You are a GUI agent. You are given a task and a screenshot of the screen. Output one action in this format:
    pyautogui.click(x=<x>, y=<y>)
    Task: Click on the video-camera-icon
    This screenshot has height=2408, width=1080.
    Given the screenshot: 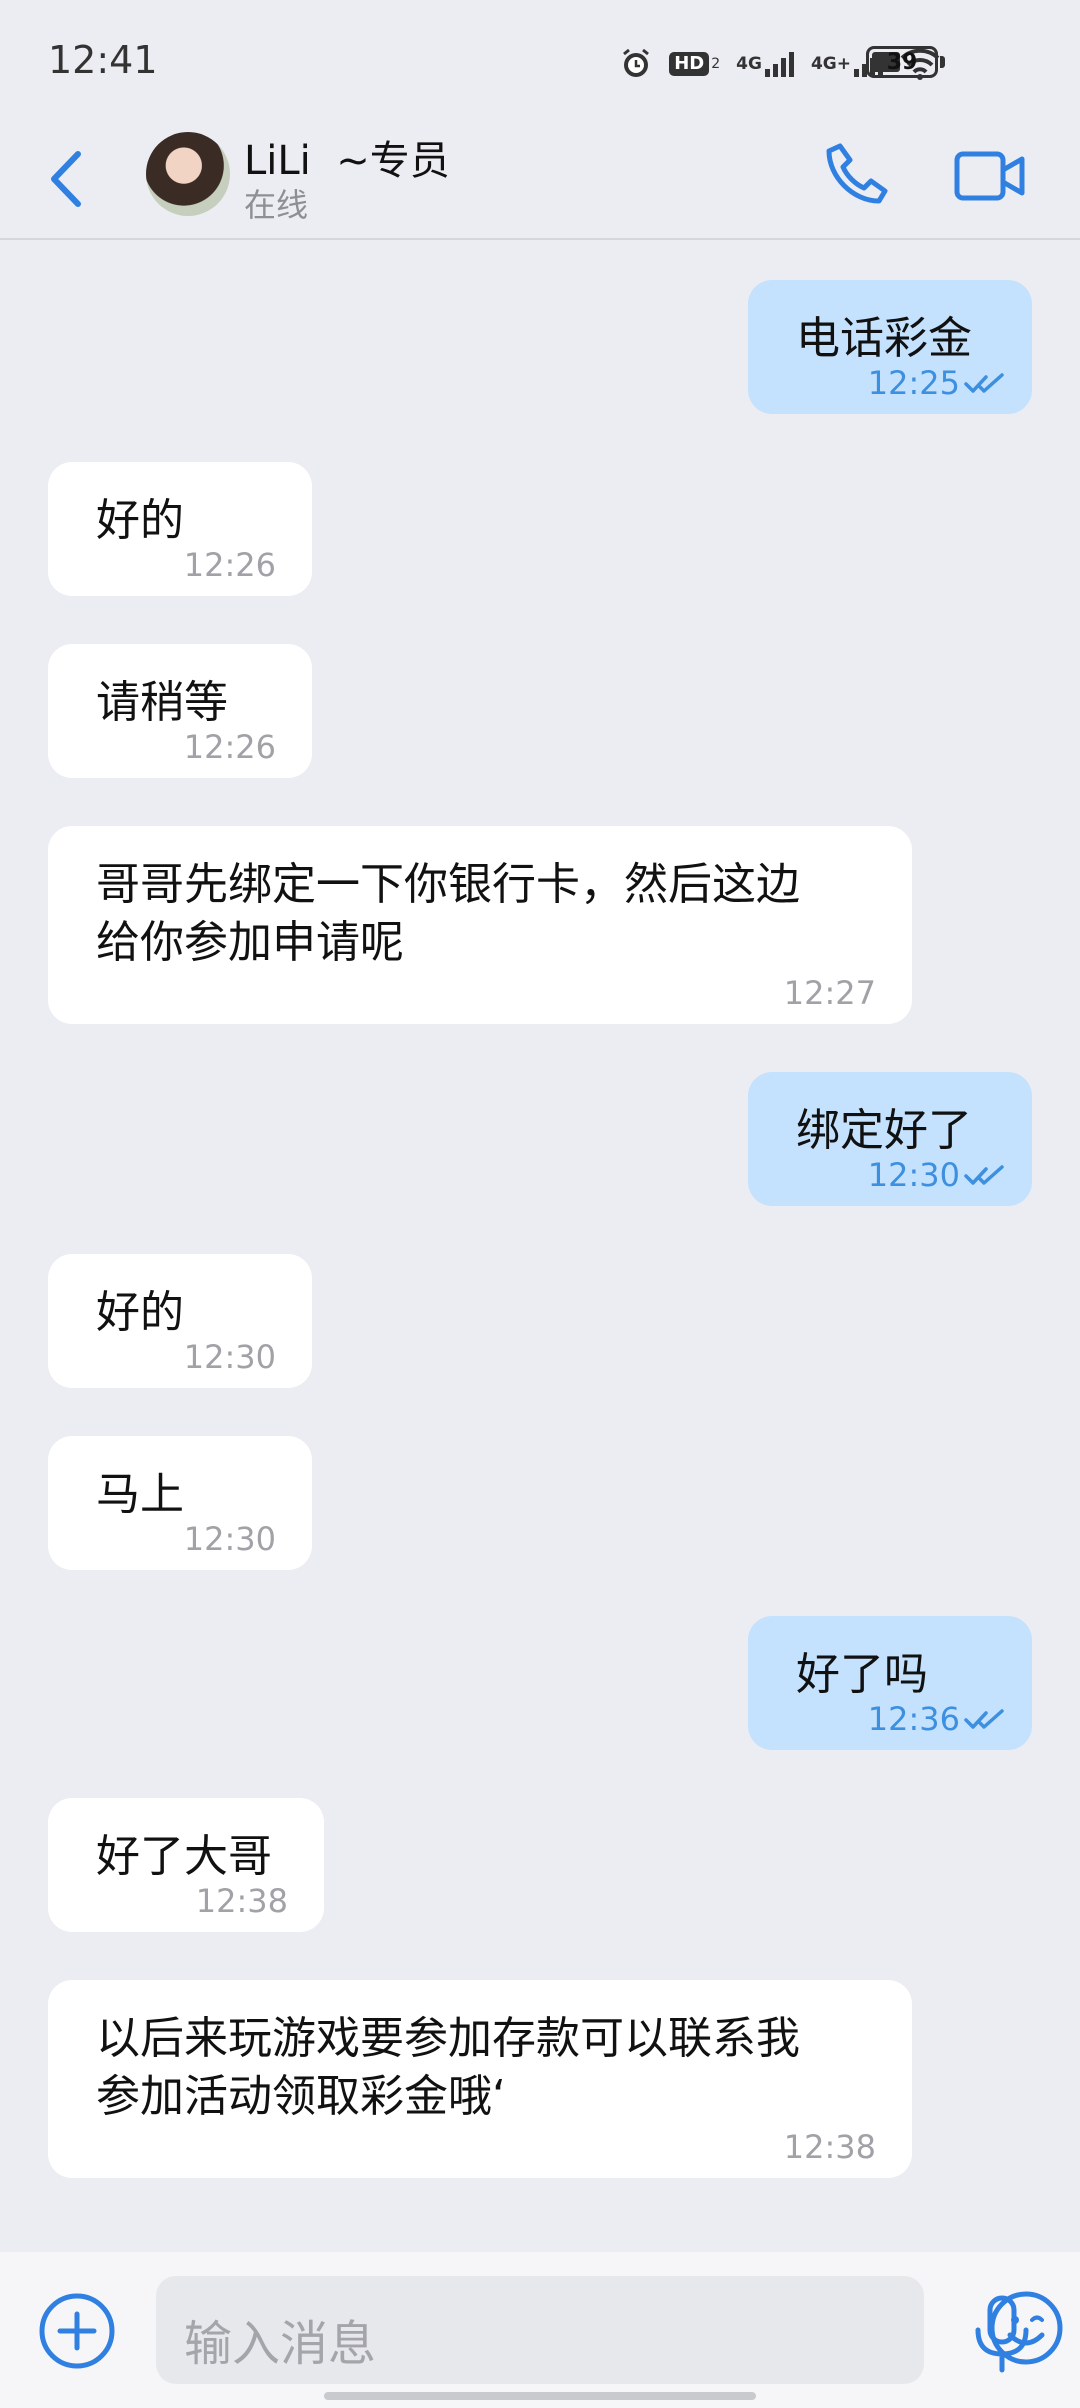 What is the action you would take?
    pyautogui.click(x=989, y=176)
    